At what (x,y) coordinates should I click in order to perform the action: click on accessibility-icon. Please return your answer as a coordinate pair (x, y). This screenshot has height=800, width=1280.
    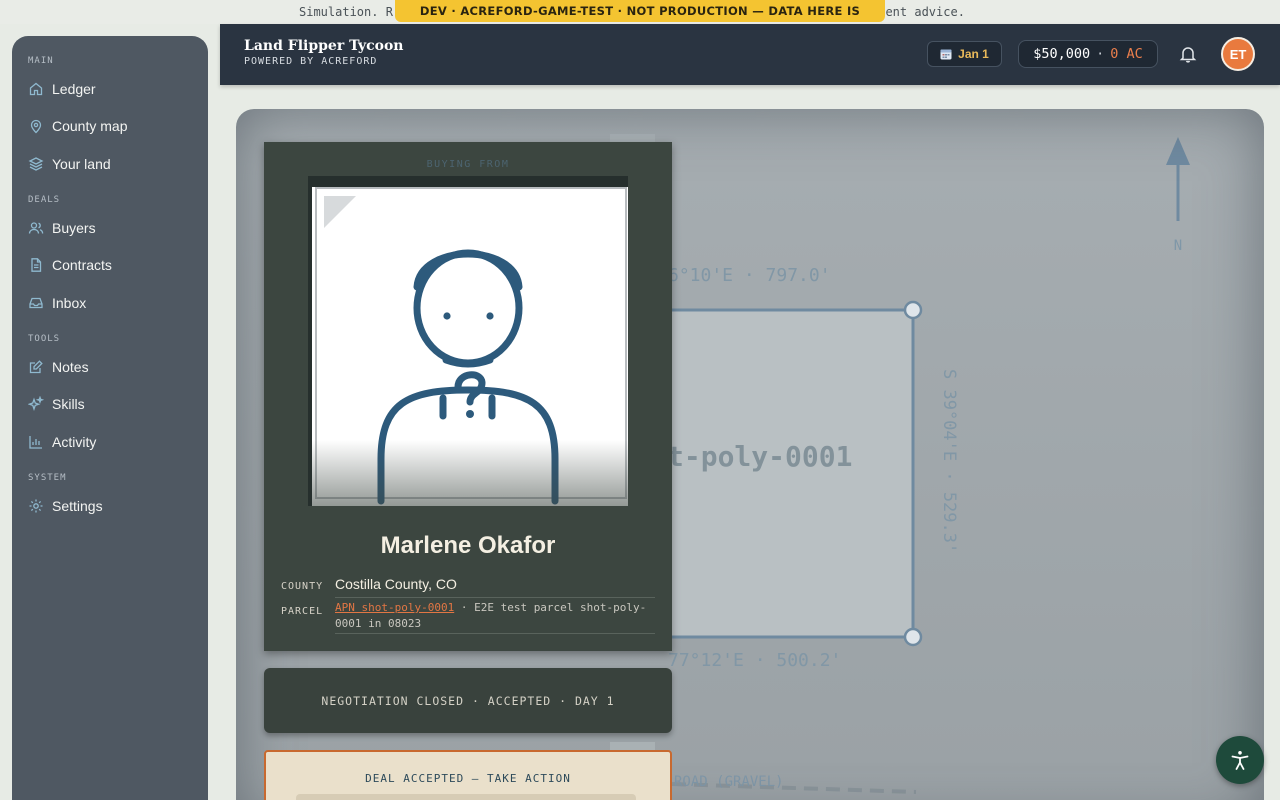
    Looking at the image, I should click on (1240, 760).